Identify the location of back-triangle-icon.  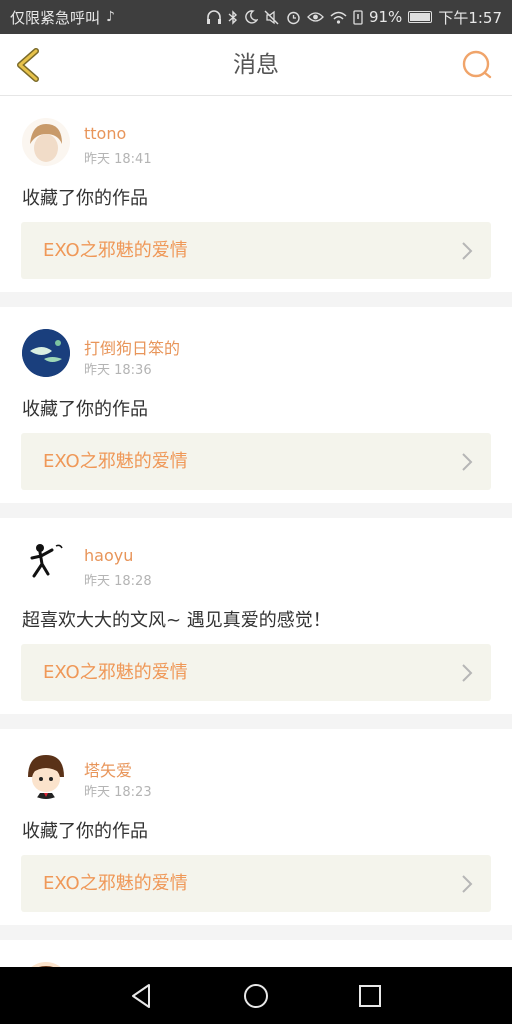
(142, 996).